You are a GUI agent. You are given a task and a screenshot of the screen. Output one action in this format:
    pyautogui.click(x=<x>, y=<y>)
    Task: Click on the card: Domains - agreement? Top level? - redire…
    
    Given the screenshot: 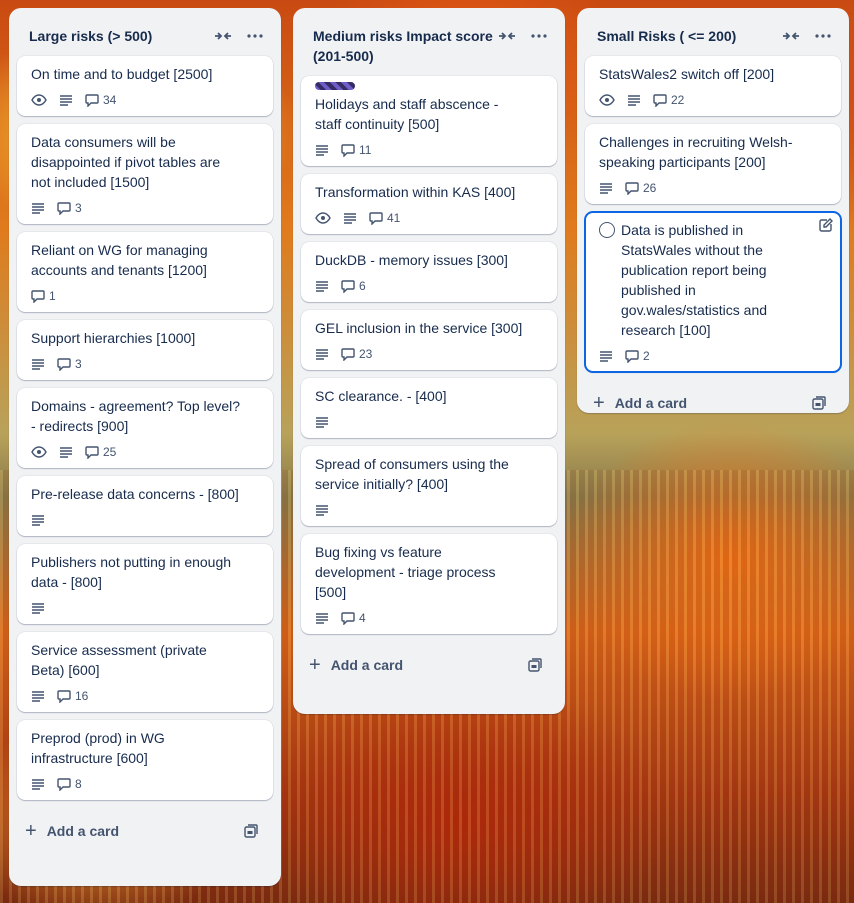 What is the action you would take?
    pyautogui.click(x=145, y=428)
    